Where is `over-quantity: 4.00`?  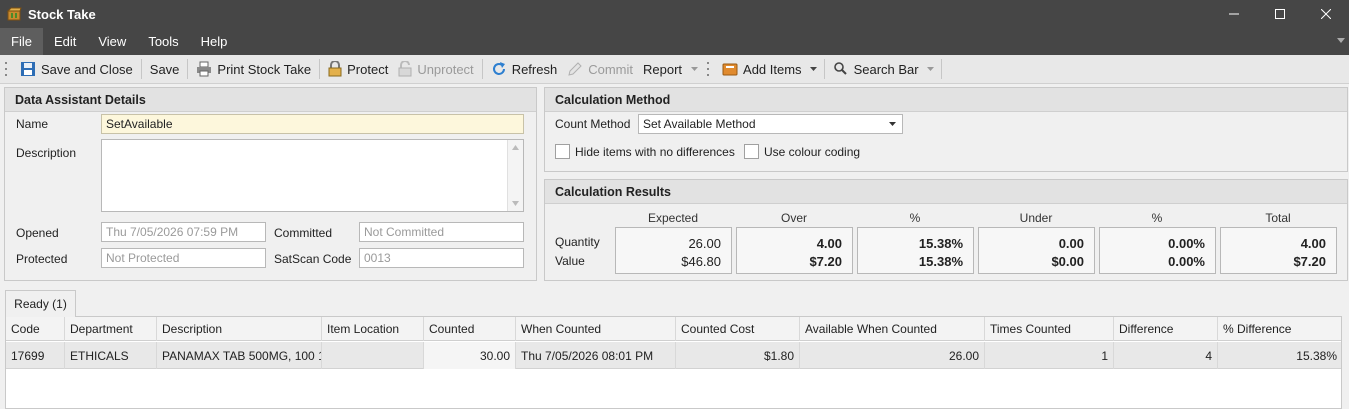
over-quantity: 4.00 is located at coordinates (829, 243).